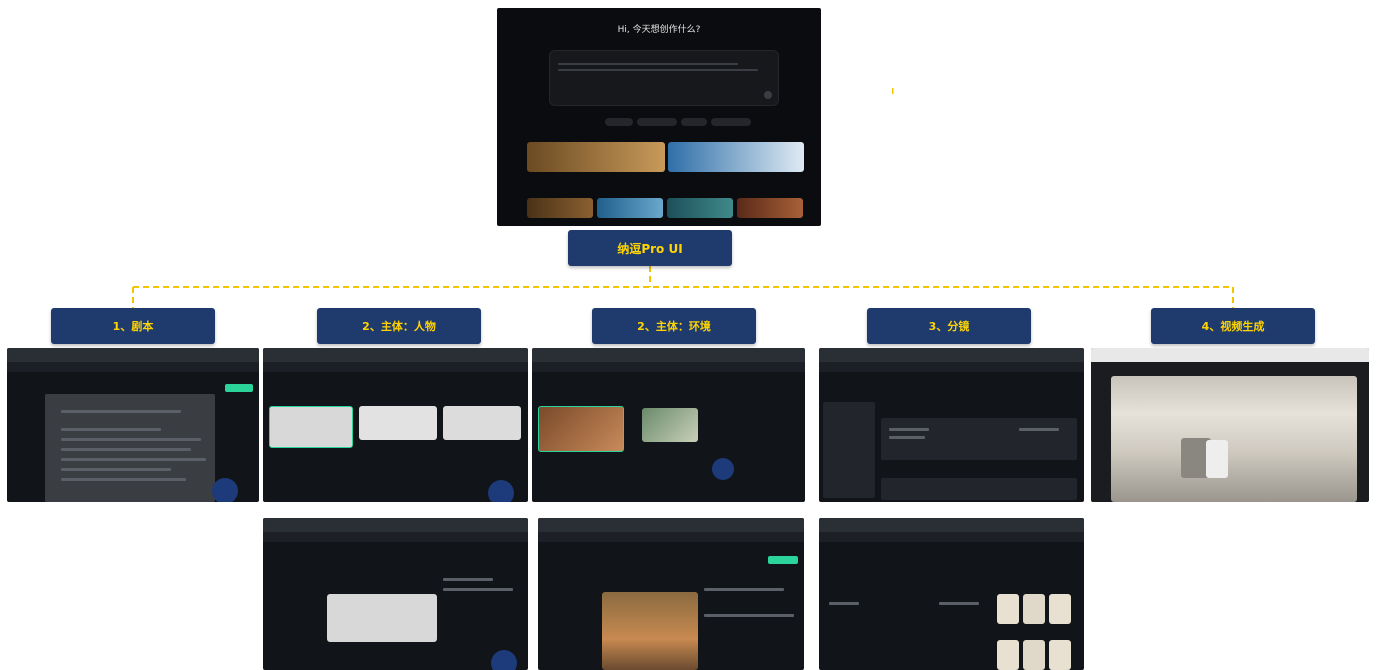 The width and height of the screenshot is (1376, 670). I want to click on step-label: 4、视频生成, so click(1233, 326).